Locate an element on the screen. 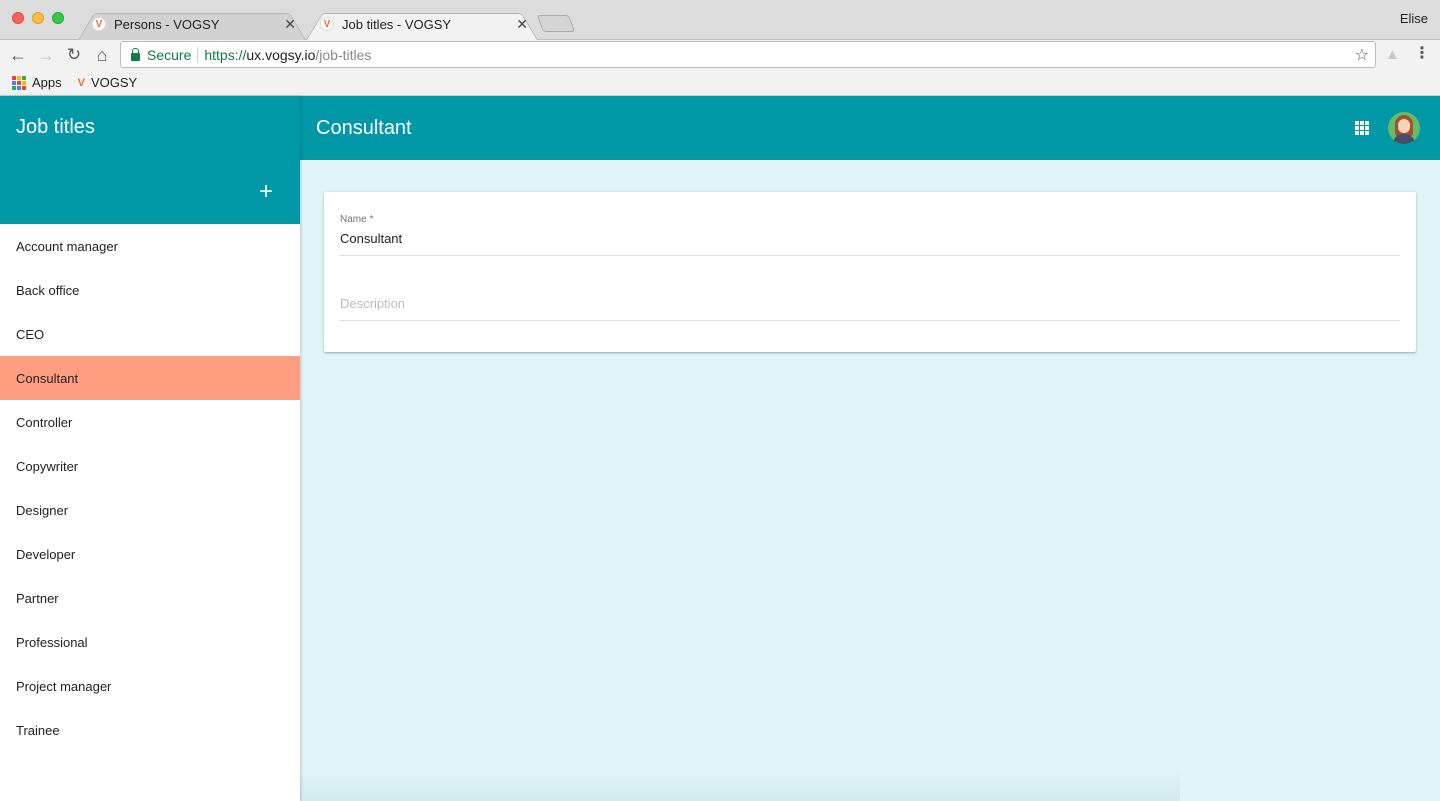  sidebar-item-label: Designer is located at coordinates (42, 510).